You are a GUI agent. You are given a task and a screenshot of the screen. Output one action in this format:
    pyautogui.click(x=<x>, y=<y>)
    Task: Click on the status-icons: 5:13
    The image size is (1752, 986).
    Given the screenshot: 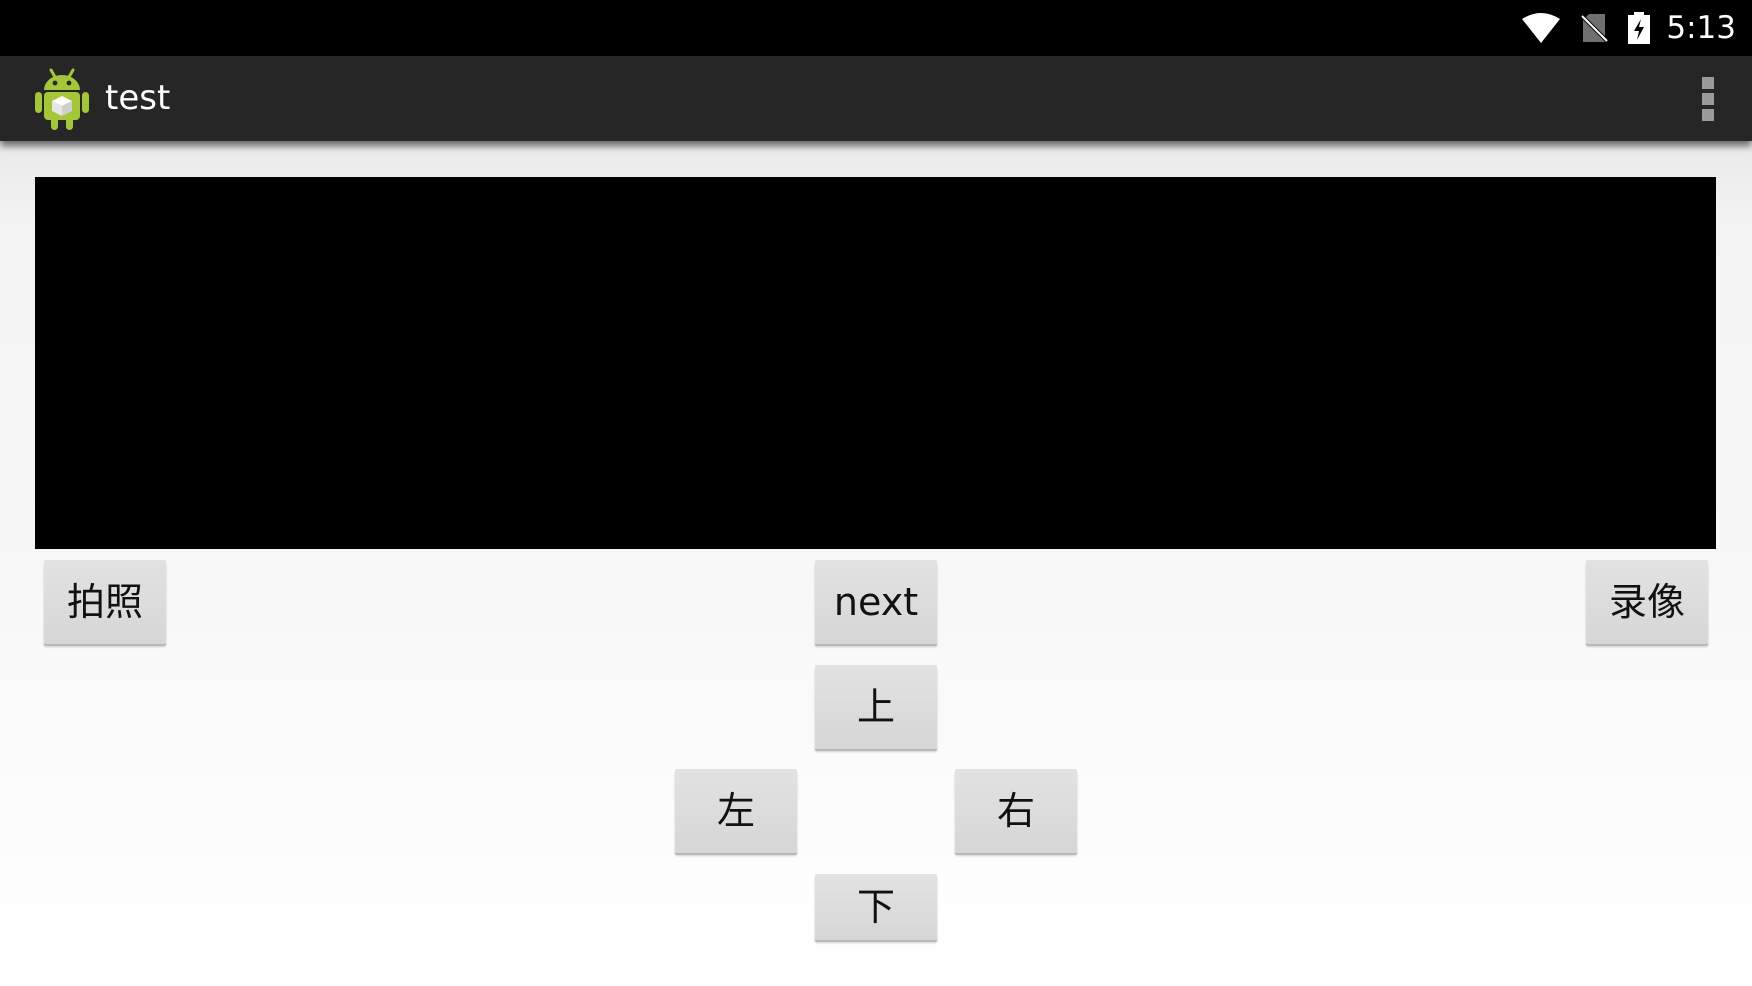 What is the action you would take?
    pyautogui.click(x=1629, y=28)
    